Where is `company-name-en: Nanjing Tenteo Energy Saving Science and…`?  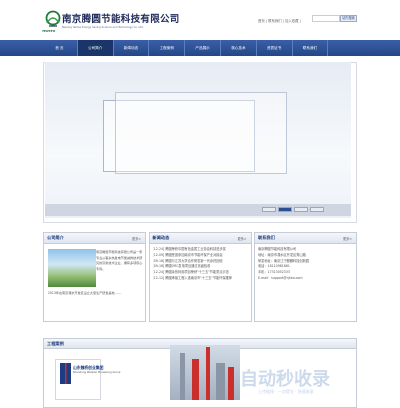
company-name-en: Nanjing Tenteo Energy Saving Science and… is located at coordinates (103, 27).